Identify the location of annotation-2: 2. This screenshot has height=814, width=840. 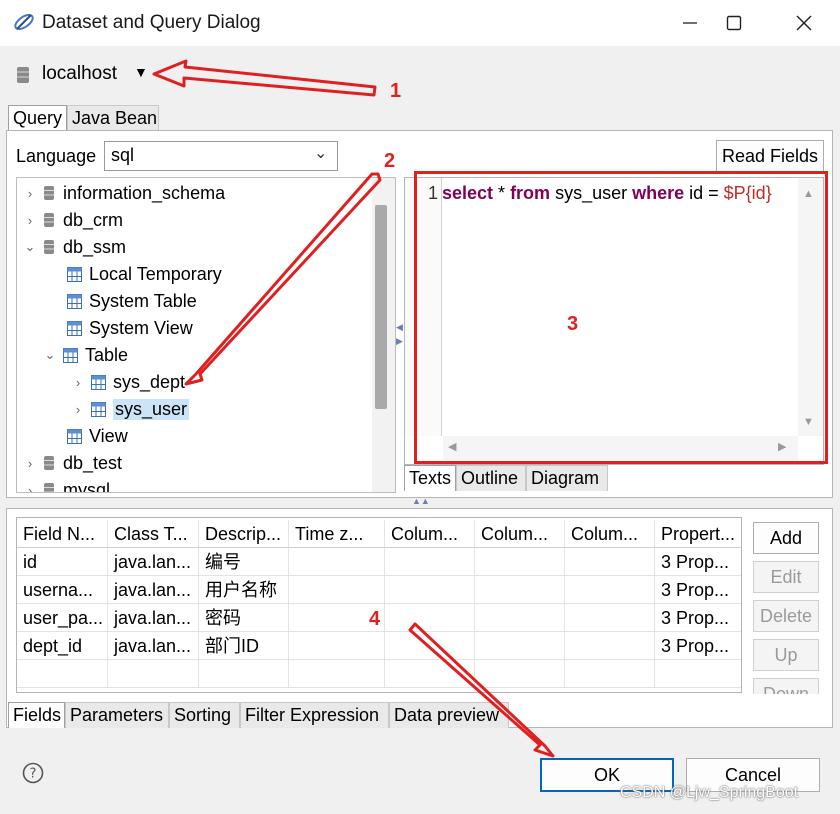
(390, 161).